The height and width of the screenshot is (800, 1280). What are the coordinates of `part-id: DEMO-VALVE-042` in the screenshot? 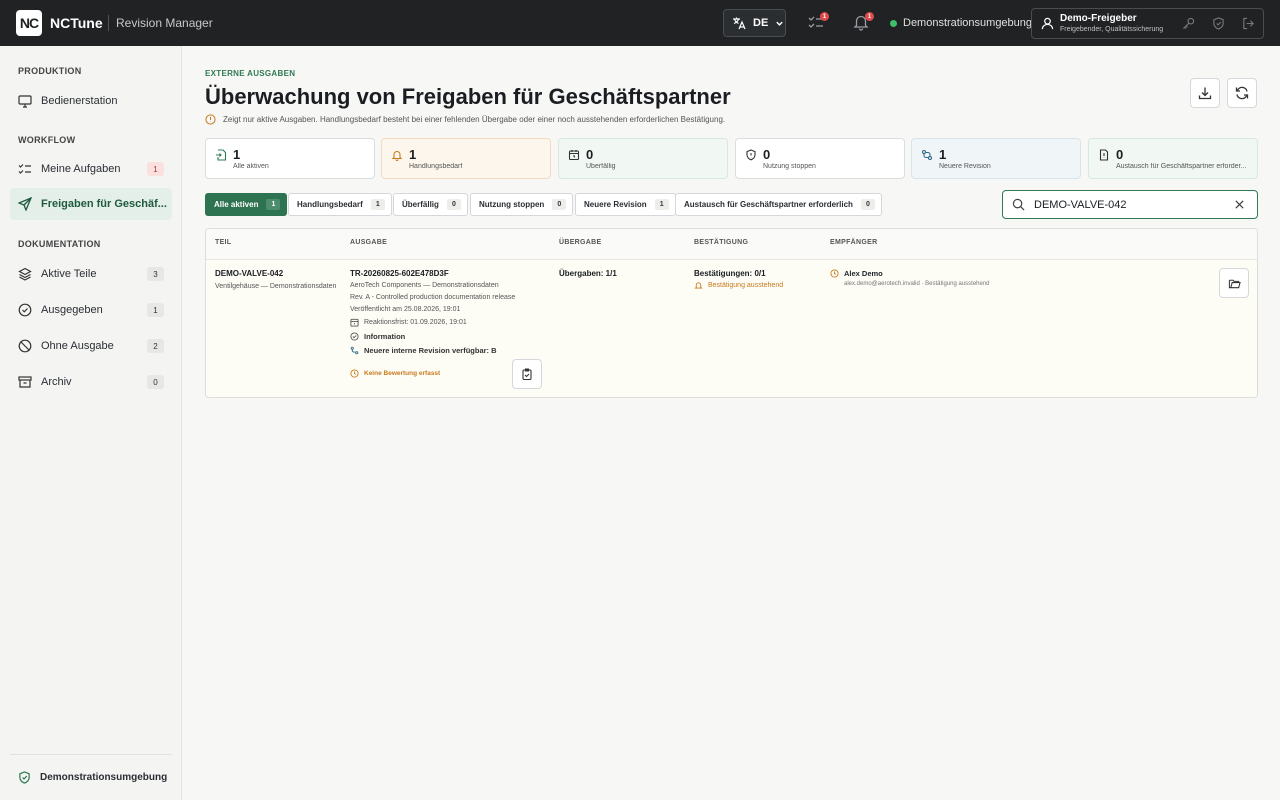 It's located at (249, 273).